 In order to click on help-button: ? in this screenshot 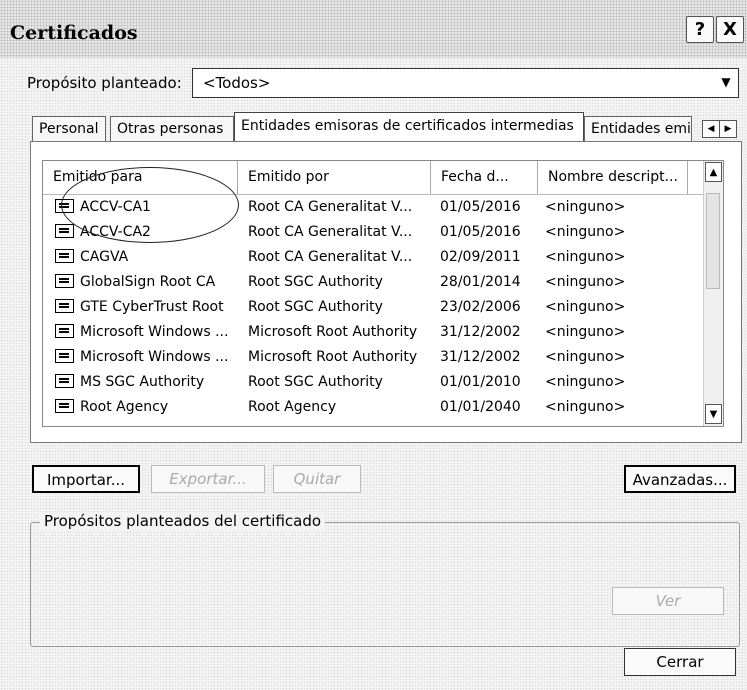, I will do `click(700, 29)`.